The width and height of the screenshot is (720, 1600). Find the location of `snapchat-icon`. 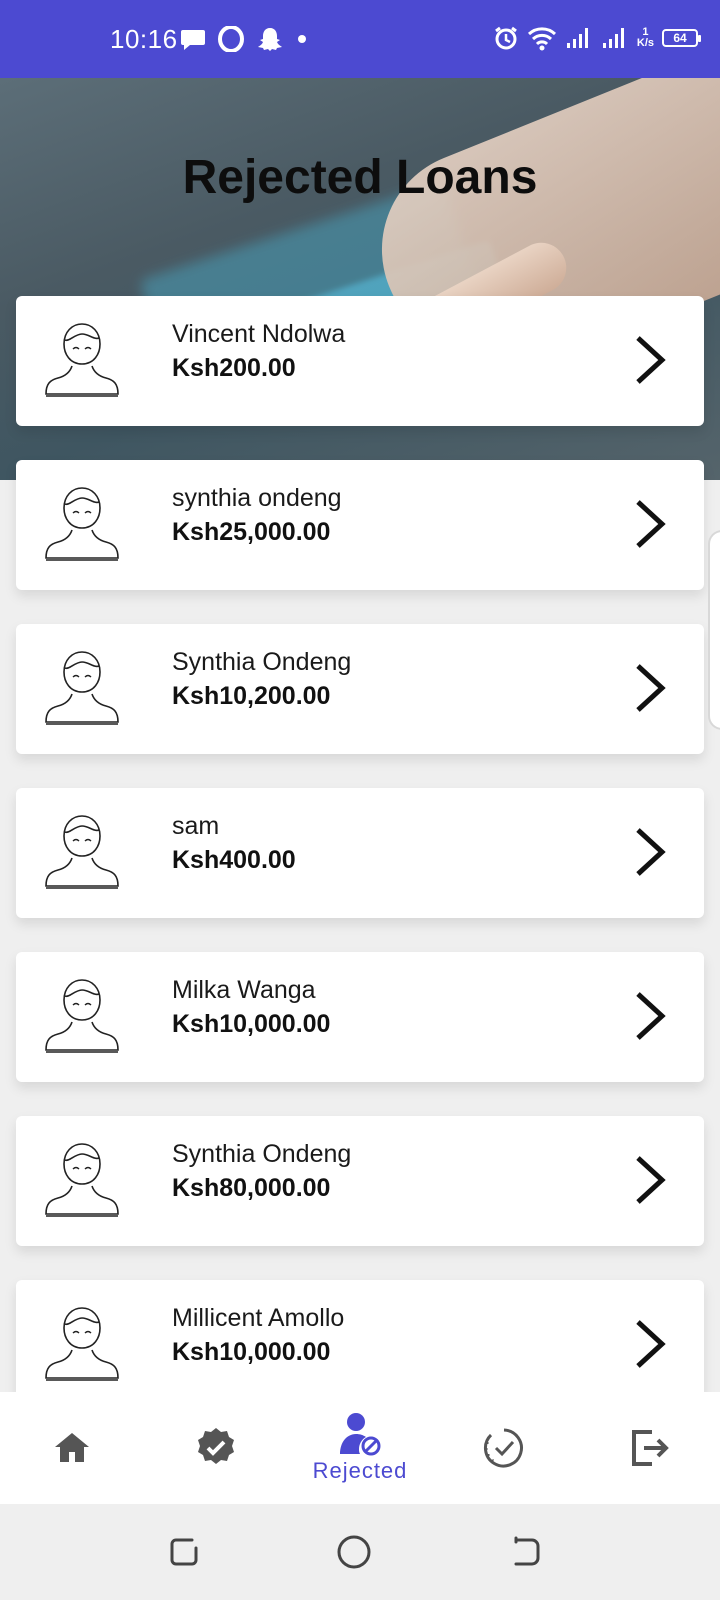

snapchat-icon is located at coordinates (270, 39).